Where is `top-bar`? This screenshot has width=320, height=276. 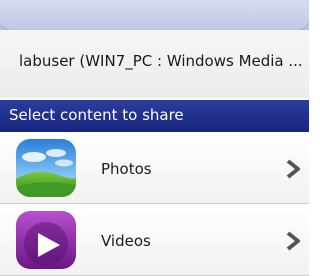
top-bar is located at coordinates (154, 15).